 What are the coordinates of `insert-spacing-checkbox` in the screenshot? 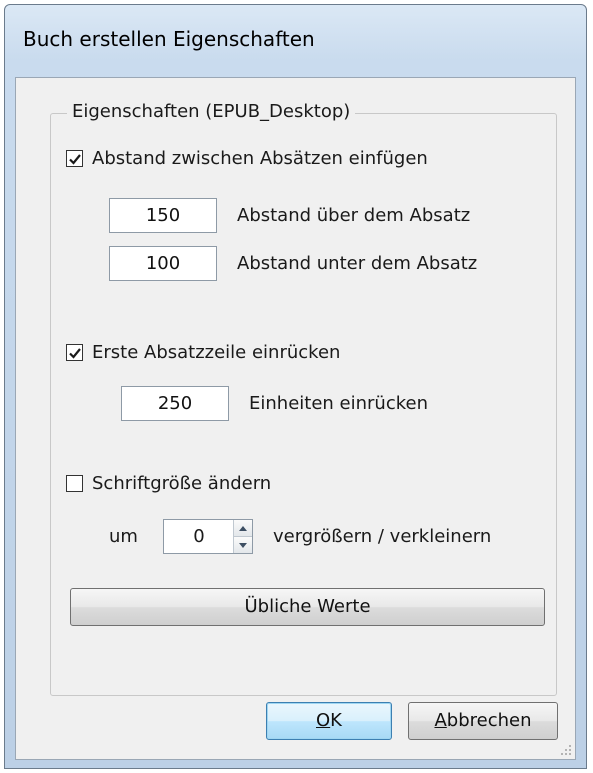 It's located at (74, 158).